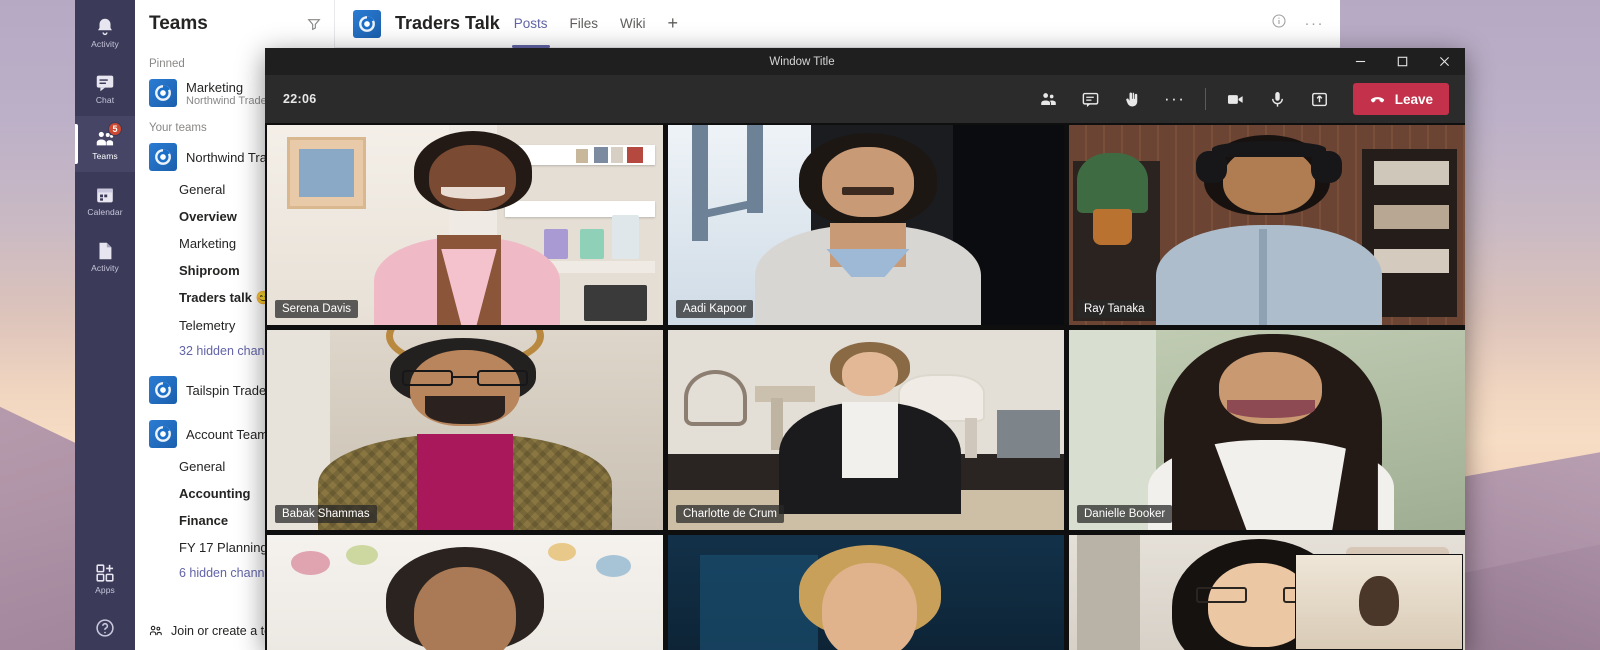 The width and height of the screenshot is (1600, 650). I want to click on page-title: Teams, so click(178, 23).